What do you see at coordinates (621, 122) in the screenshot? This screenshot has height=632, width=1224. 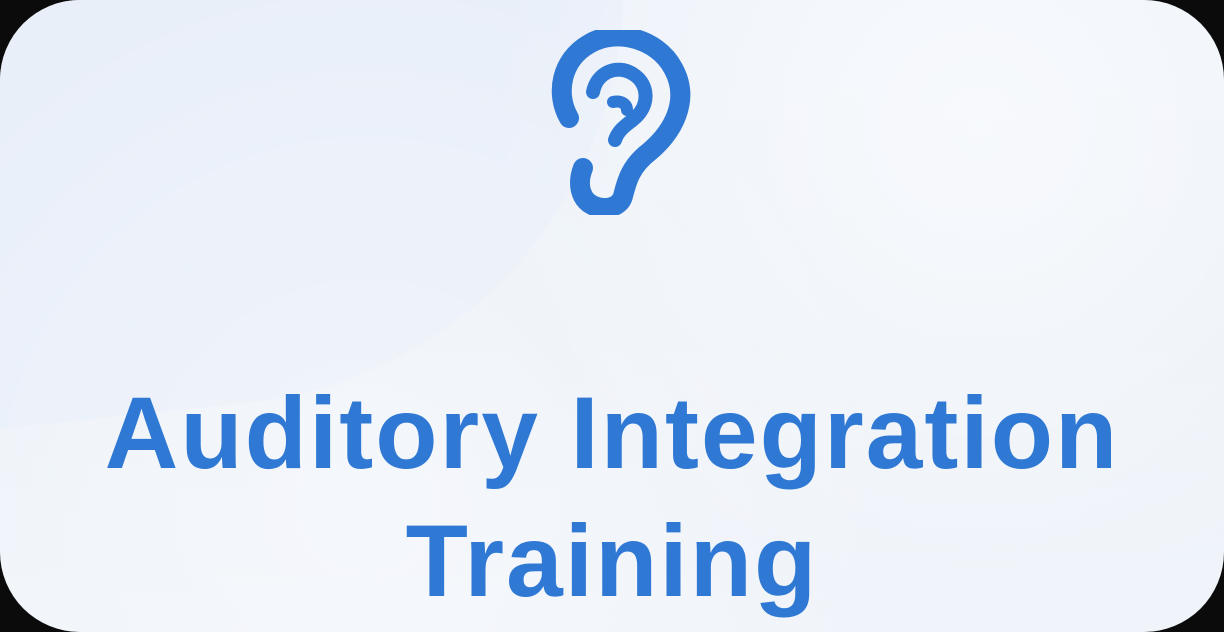 I see `ear-icon` at bounding box center [621, 122].